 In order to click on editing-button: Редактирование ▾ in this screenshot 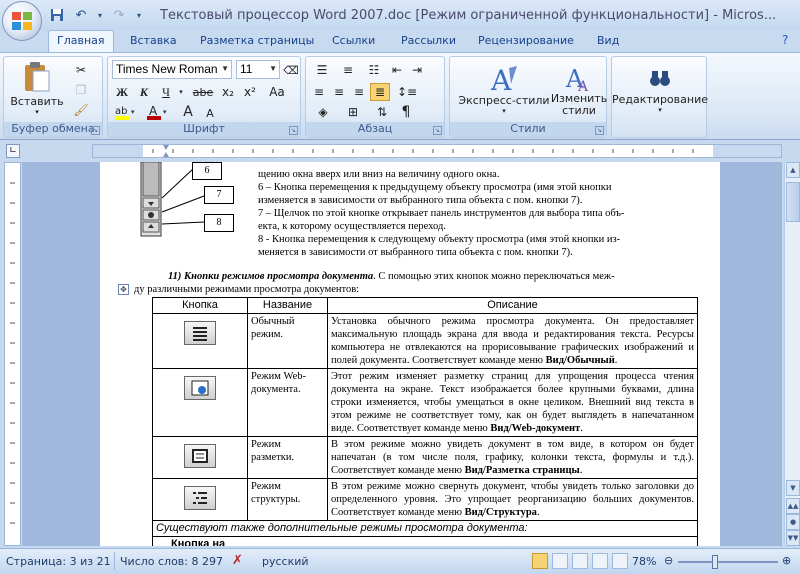, I will do `click(660, 91)`.